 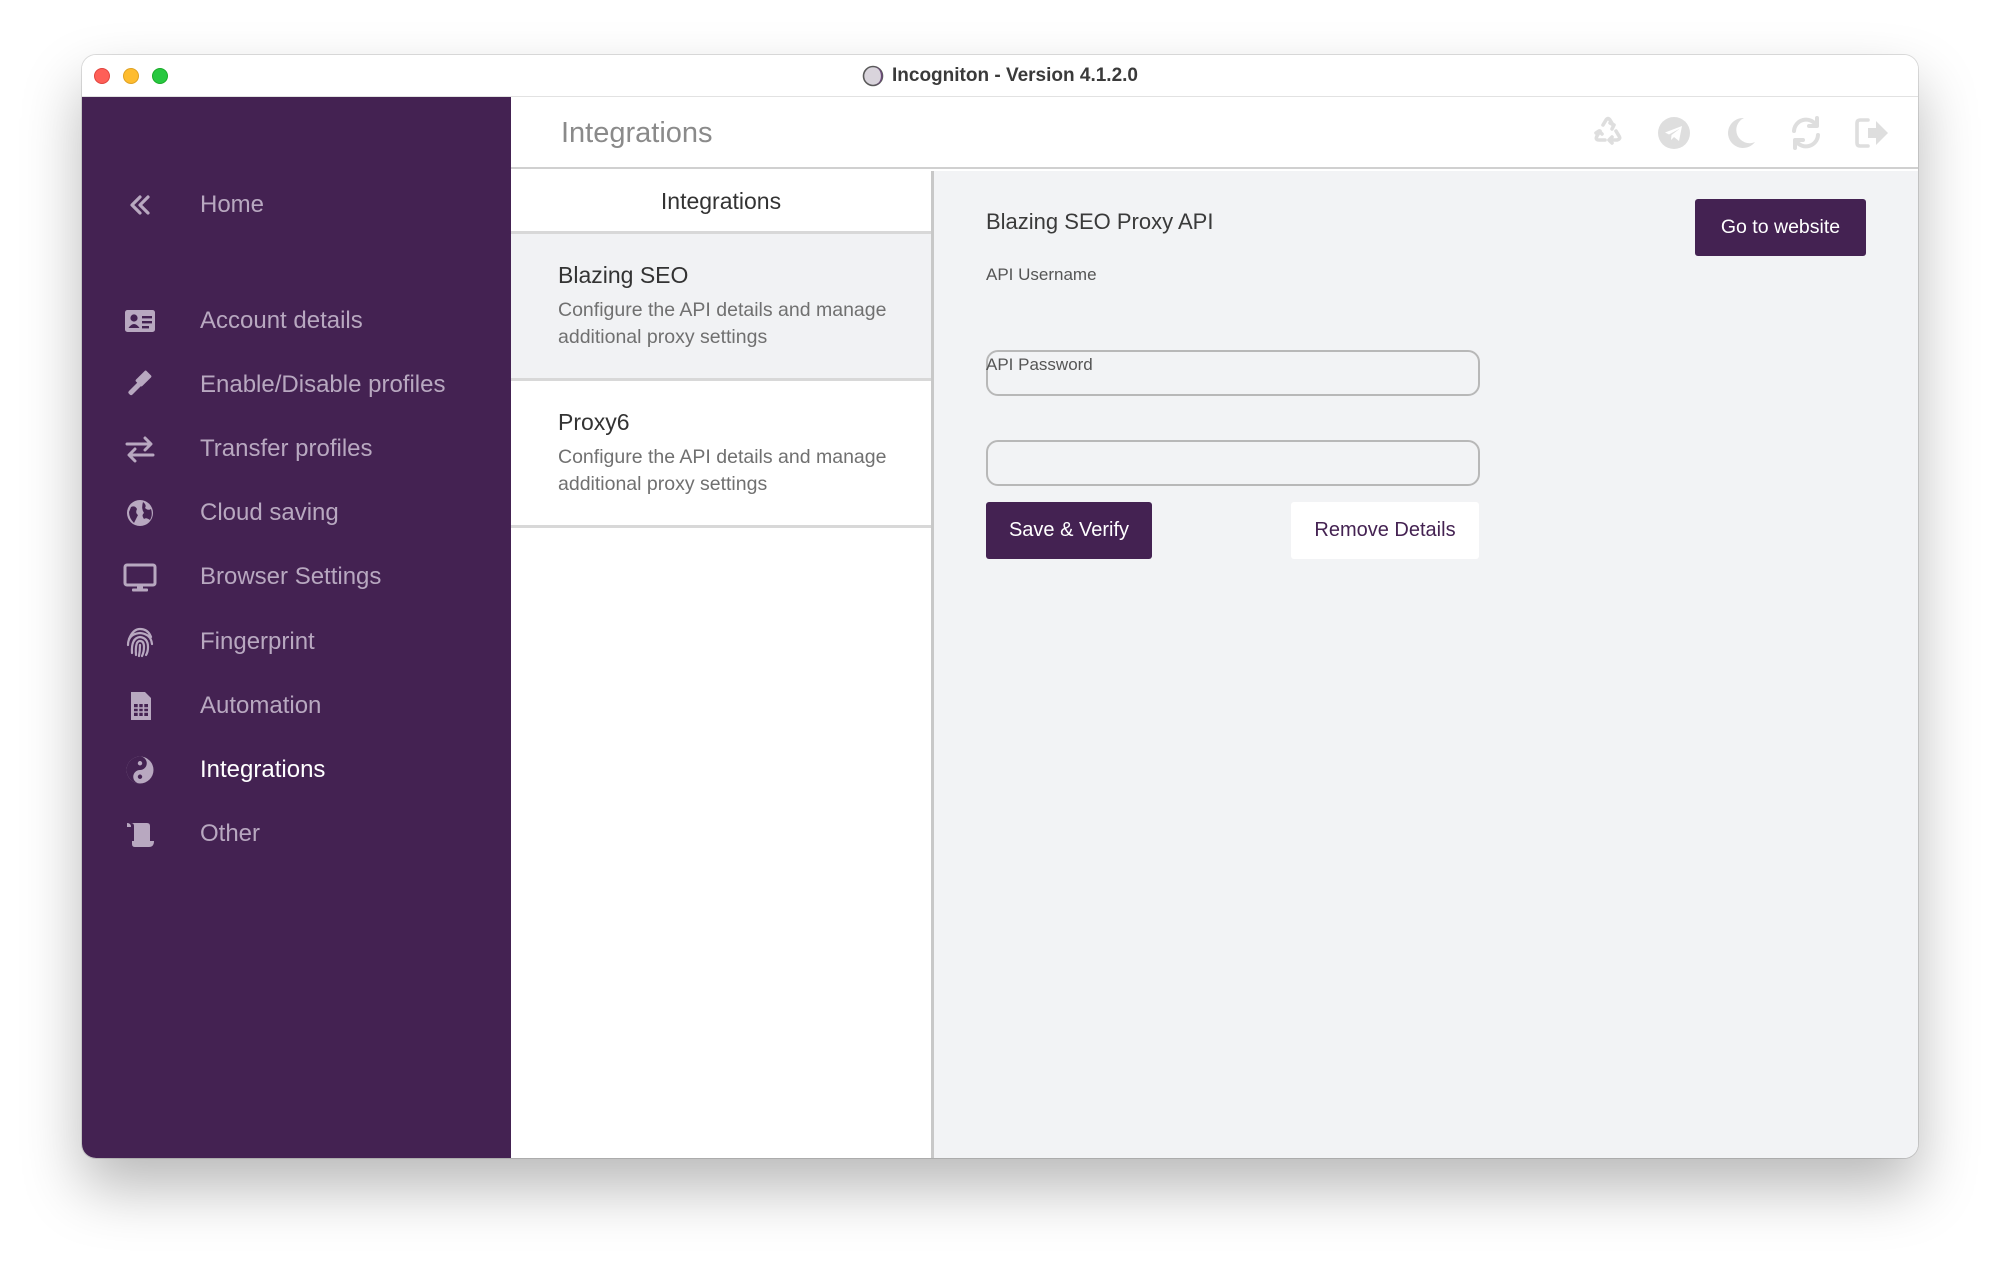 What do you see at coordinates (623, 275) in the screenshot?
I see `integration-item-title: Blazing SEO` at bounding box center [623, 275].